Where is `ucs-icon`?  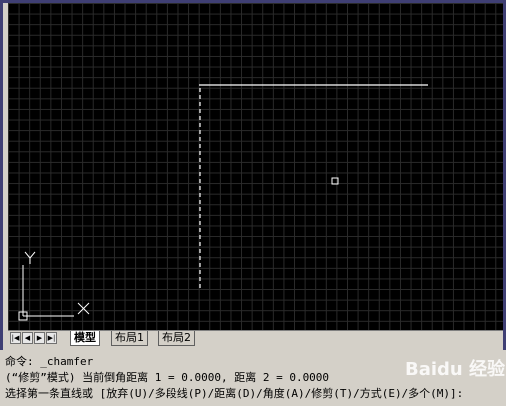 ucs-icon is located at coordinates (54, 286).